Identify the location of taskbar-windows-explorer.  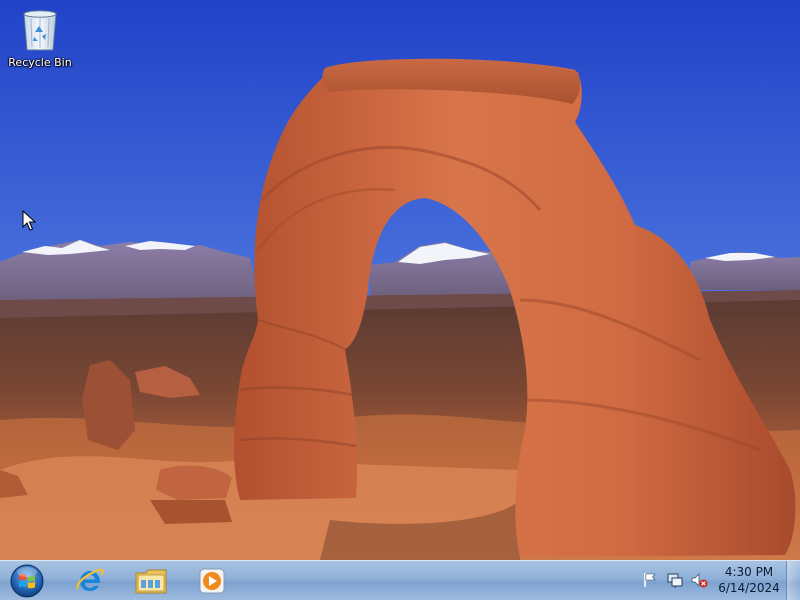
(151, 581).